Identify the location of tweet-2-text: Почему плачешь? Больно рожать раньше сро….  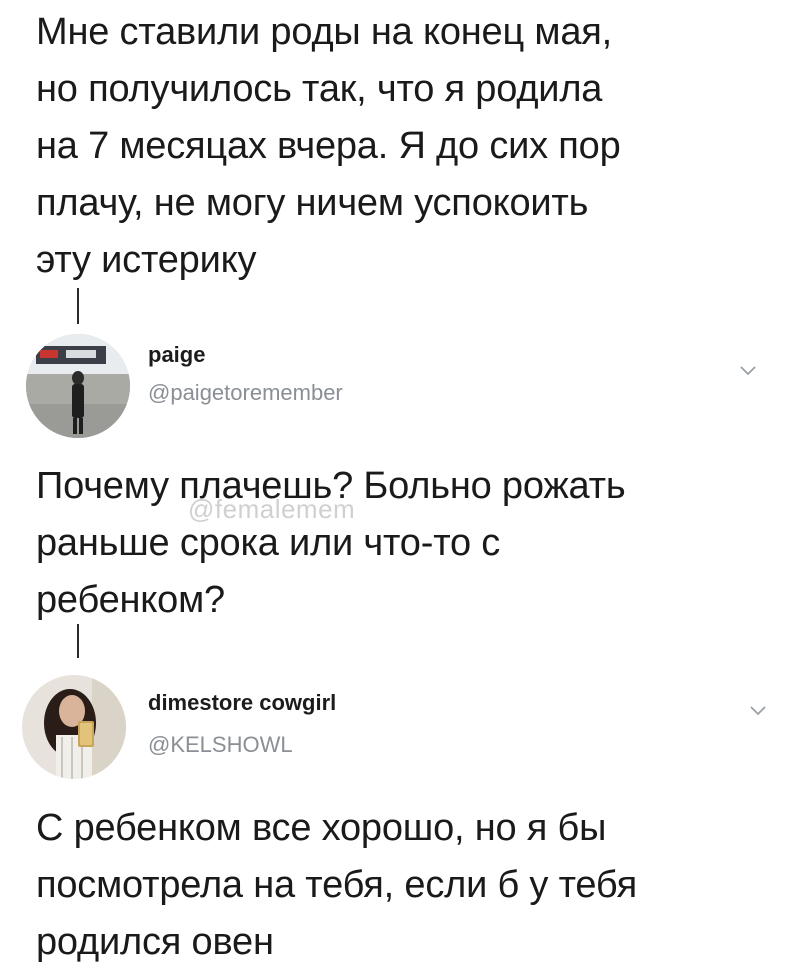
(331, 543).